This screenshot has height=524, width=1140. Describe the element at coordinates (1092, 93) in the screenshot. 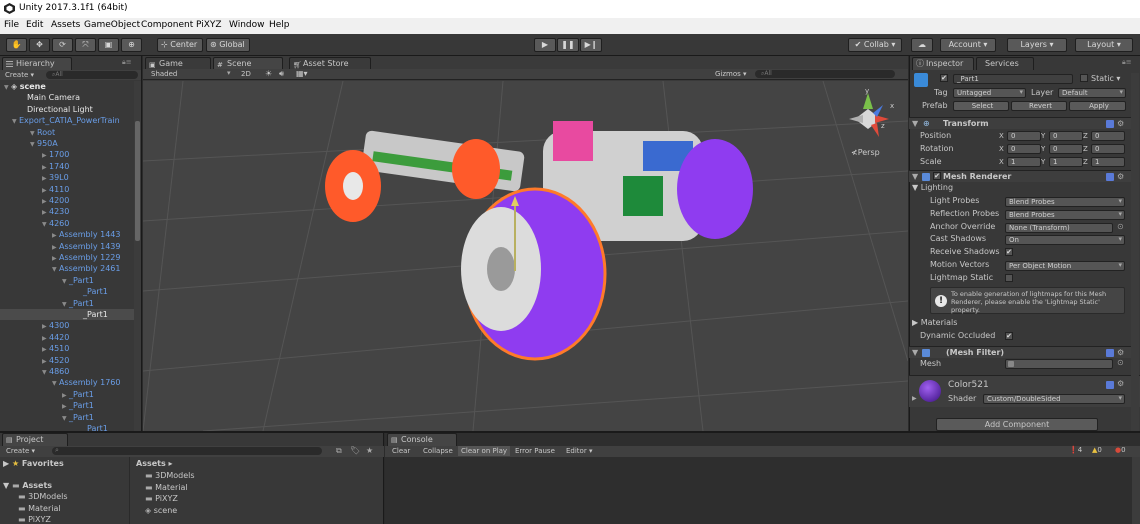

I see `layer-dropdown: Default` at that location.